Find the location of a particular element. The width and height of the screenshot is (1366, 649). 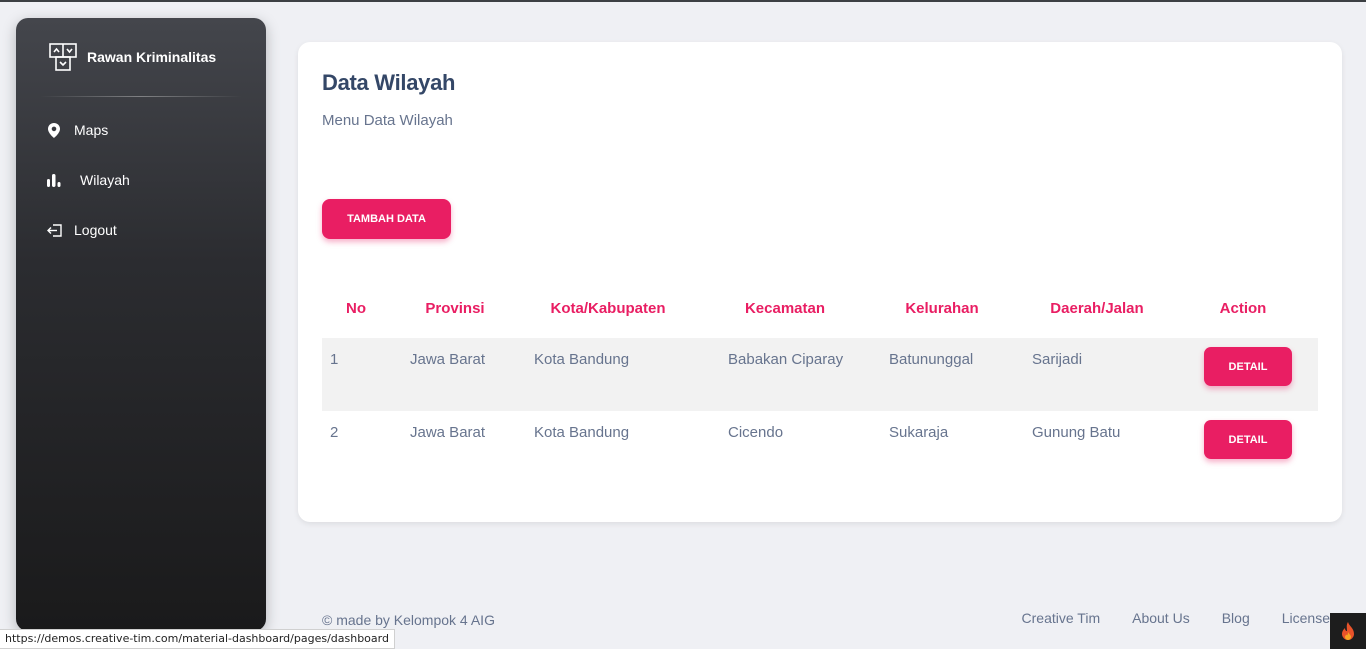

sidebar-item-wilayah: Wilayah is located at coordinates (88, 180).